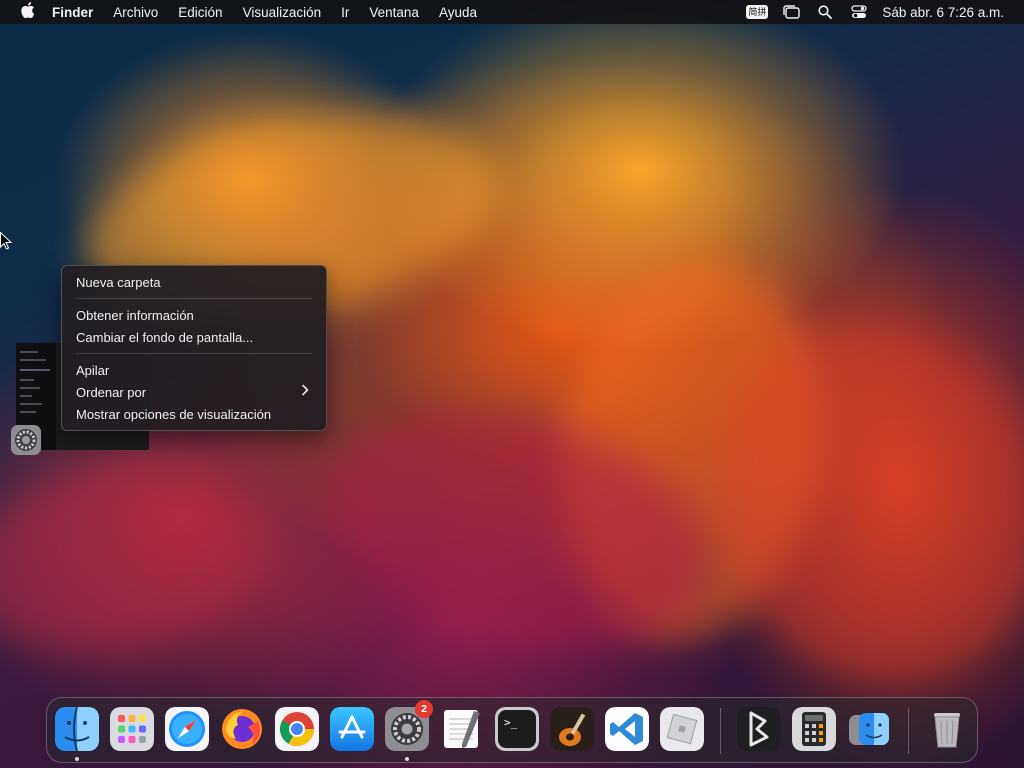 The image size is (1024, 768). I want to click on menu-edicion: Edición, so click(200, 12).